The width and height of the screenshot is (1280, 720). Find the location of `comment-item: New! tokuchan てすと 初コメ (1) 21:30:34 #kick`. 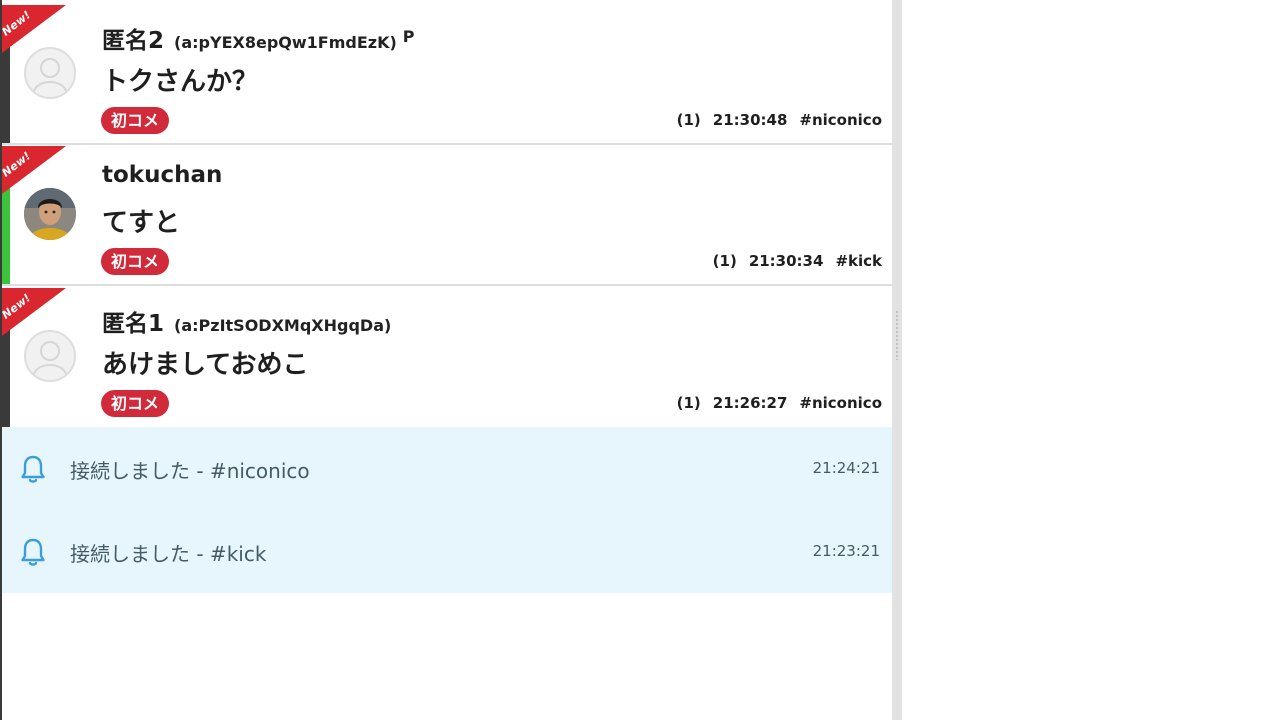

comment-item: New! tokuchan てすと 初コメ (1) 21:30:34 #kick is located at coordinates (447, 216).